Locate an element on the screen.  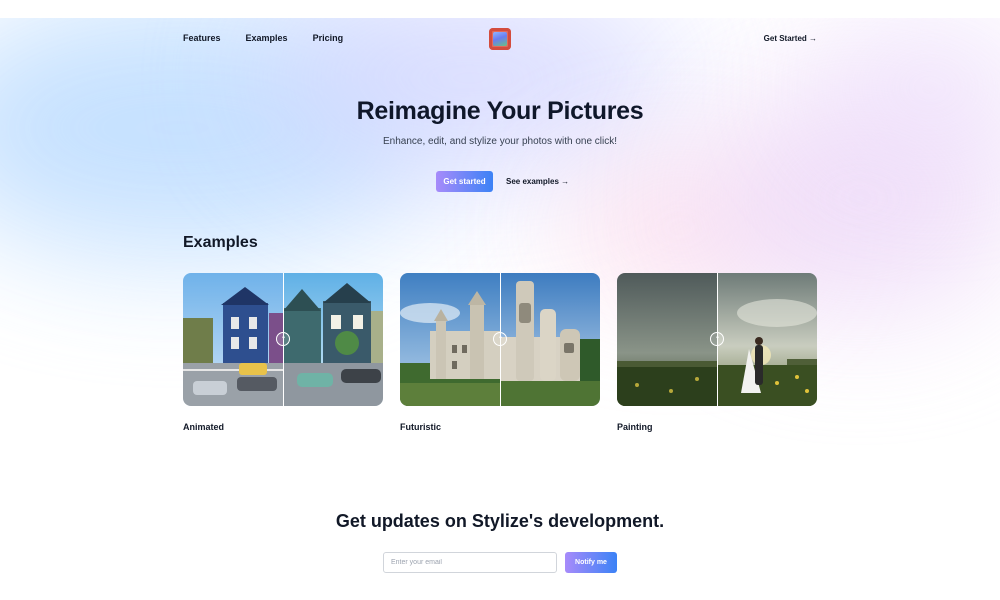
nav-get-started-link: Get Started → is located at coordinates (790, 38).